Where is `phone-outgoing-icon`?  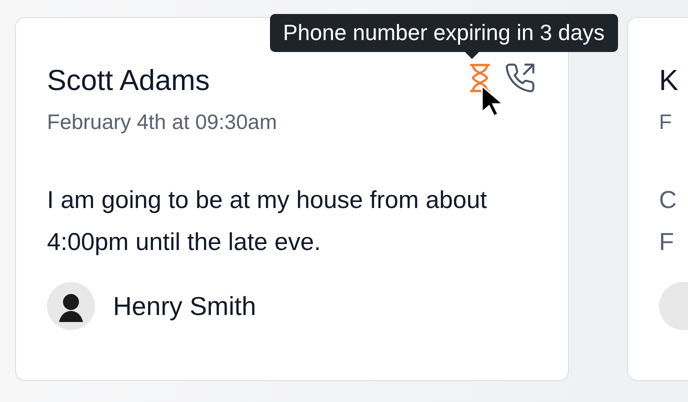
phone-outgoing-icon is located at coordinates (520, 78).